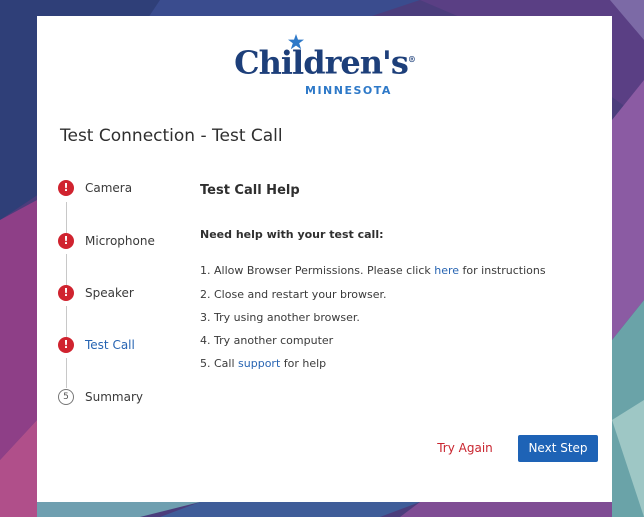 The width and height of the screenshot is (644, 517). I want to click on try-again-button: Try Again, so click(465, 448).